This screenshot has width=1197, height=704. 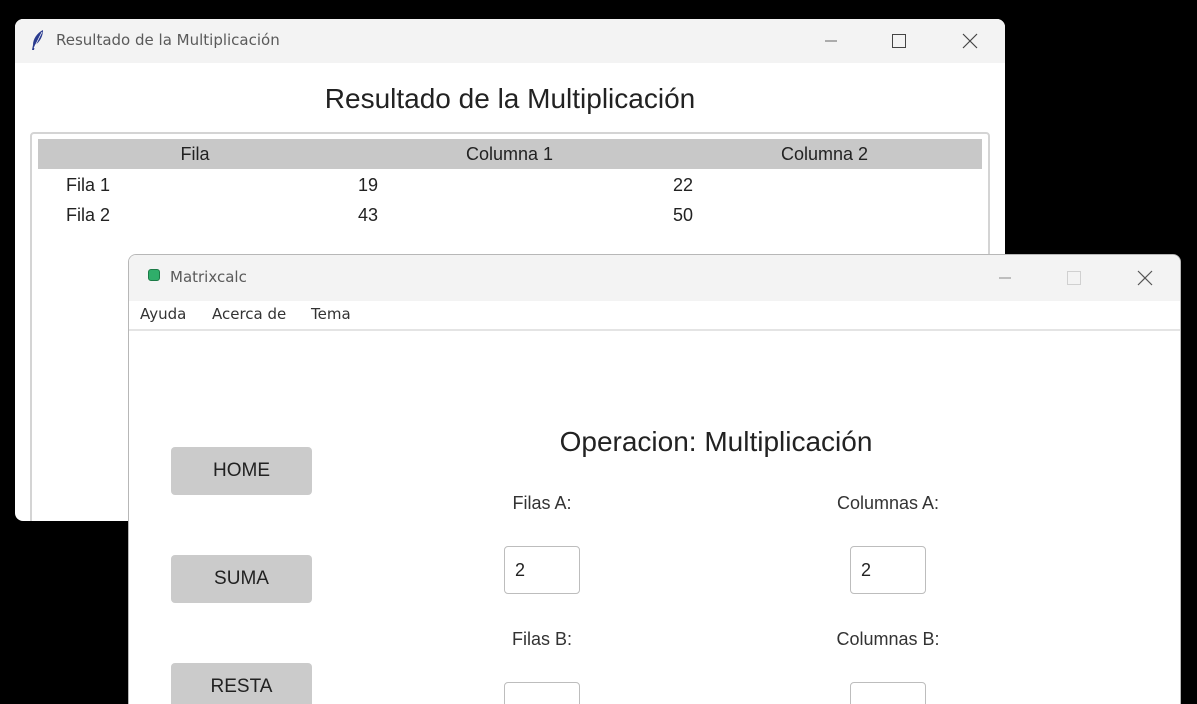 What do you see at coordinates (88, 215) in the screenshot?
I see `table-cell: Fila 2` at bounding box center [88, 215].